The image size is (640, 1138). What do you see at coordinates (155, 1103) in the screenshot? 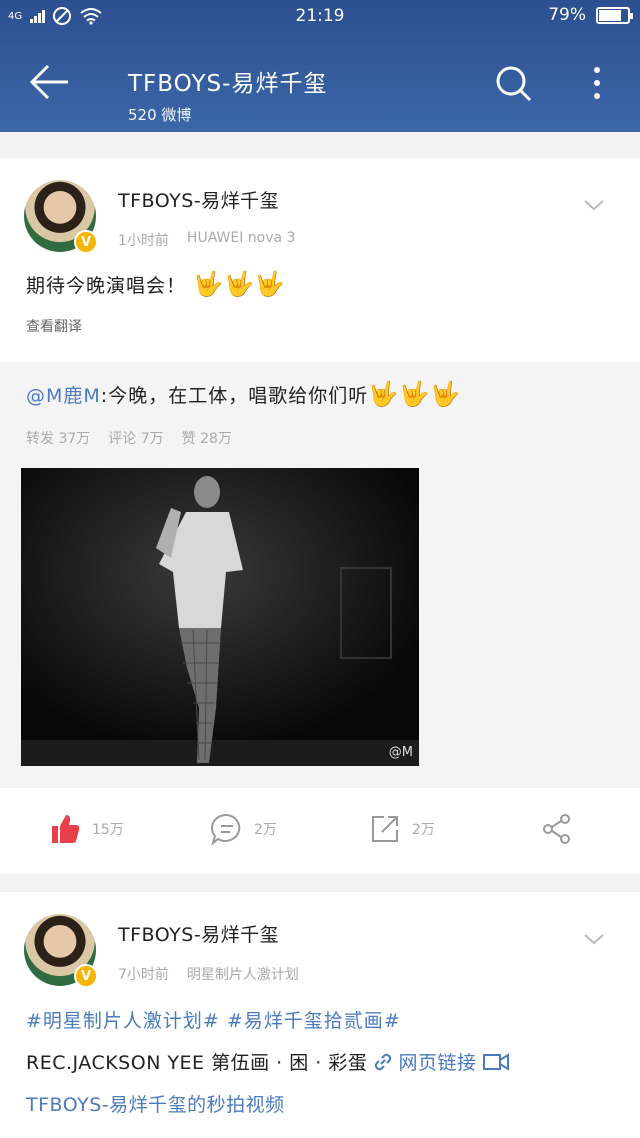
I see `video-link: TFBOYS-易烊千玺的秒拍视频` at bounding box center [155, 1103].